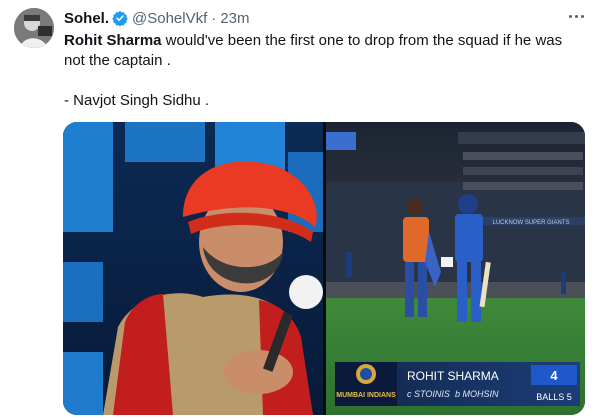 Image resolution: width=600 pixels, height=418 pixels. What do you see at coordinates (530, 223) in the screenshot?
I see `stadium-board-text: LUCKNOW SUPER GIANTS` at bounding box center [530, 223].